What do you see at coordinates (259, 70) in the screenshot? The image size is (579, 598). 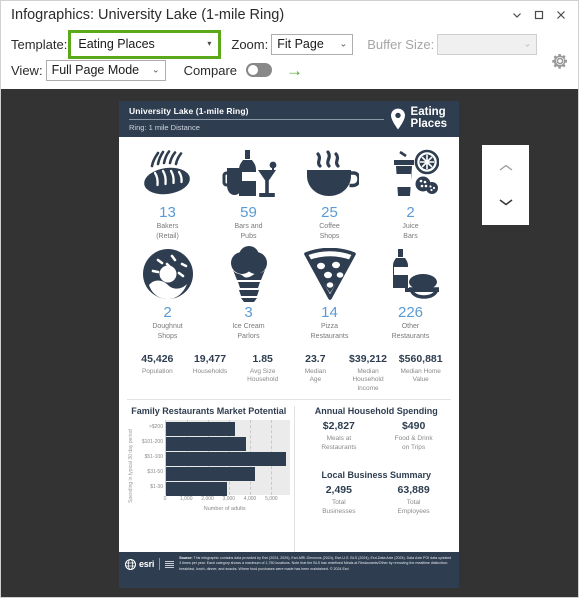 I see `compare-toggle` at bounding box center [259, 70].